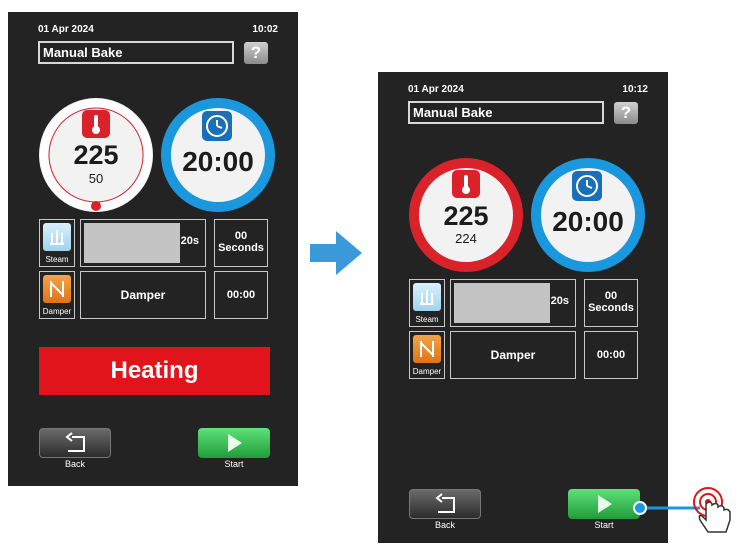 This screenshot has width=740, height=547. What do you see at coordinates (635, 89) in the screenshot?
I see `time-display: 10:12` at bounding box center [635, 89].